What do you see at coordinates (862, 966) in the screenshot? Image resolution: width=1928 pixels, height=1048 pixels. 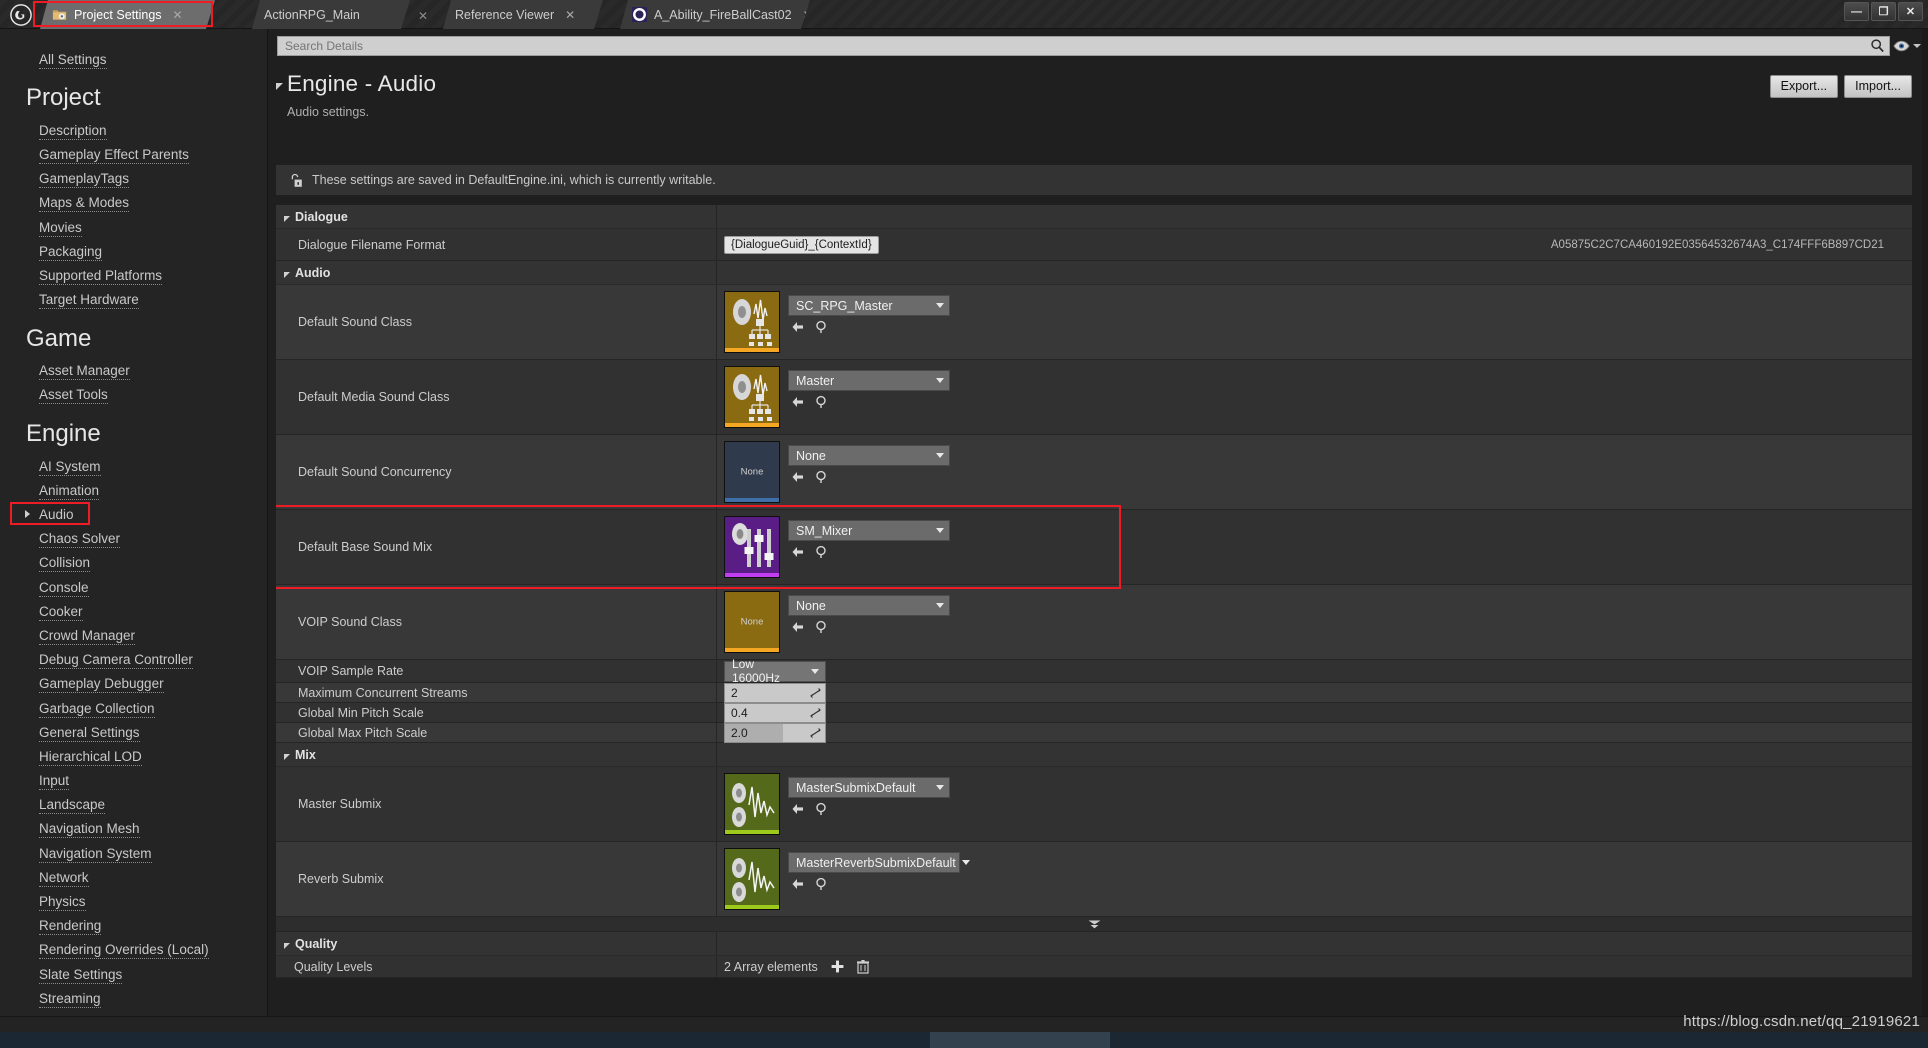 I see `trash-icon` at bounding box center [862, 966].